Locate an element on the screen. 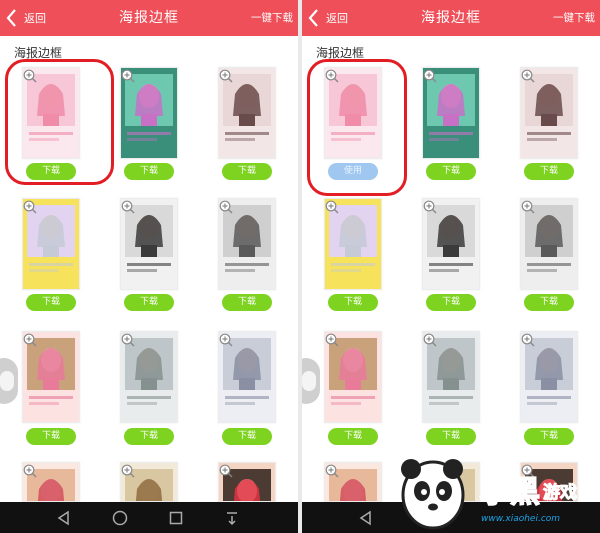 The height and width of the screenshot is (533, 600). system-nav-bar is located at coordinates (149, 517).